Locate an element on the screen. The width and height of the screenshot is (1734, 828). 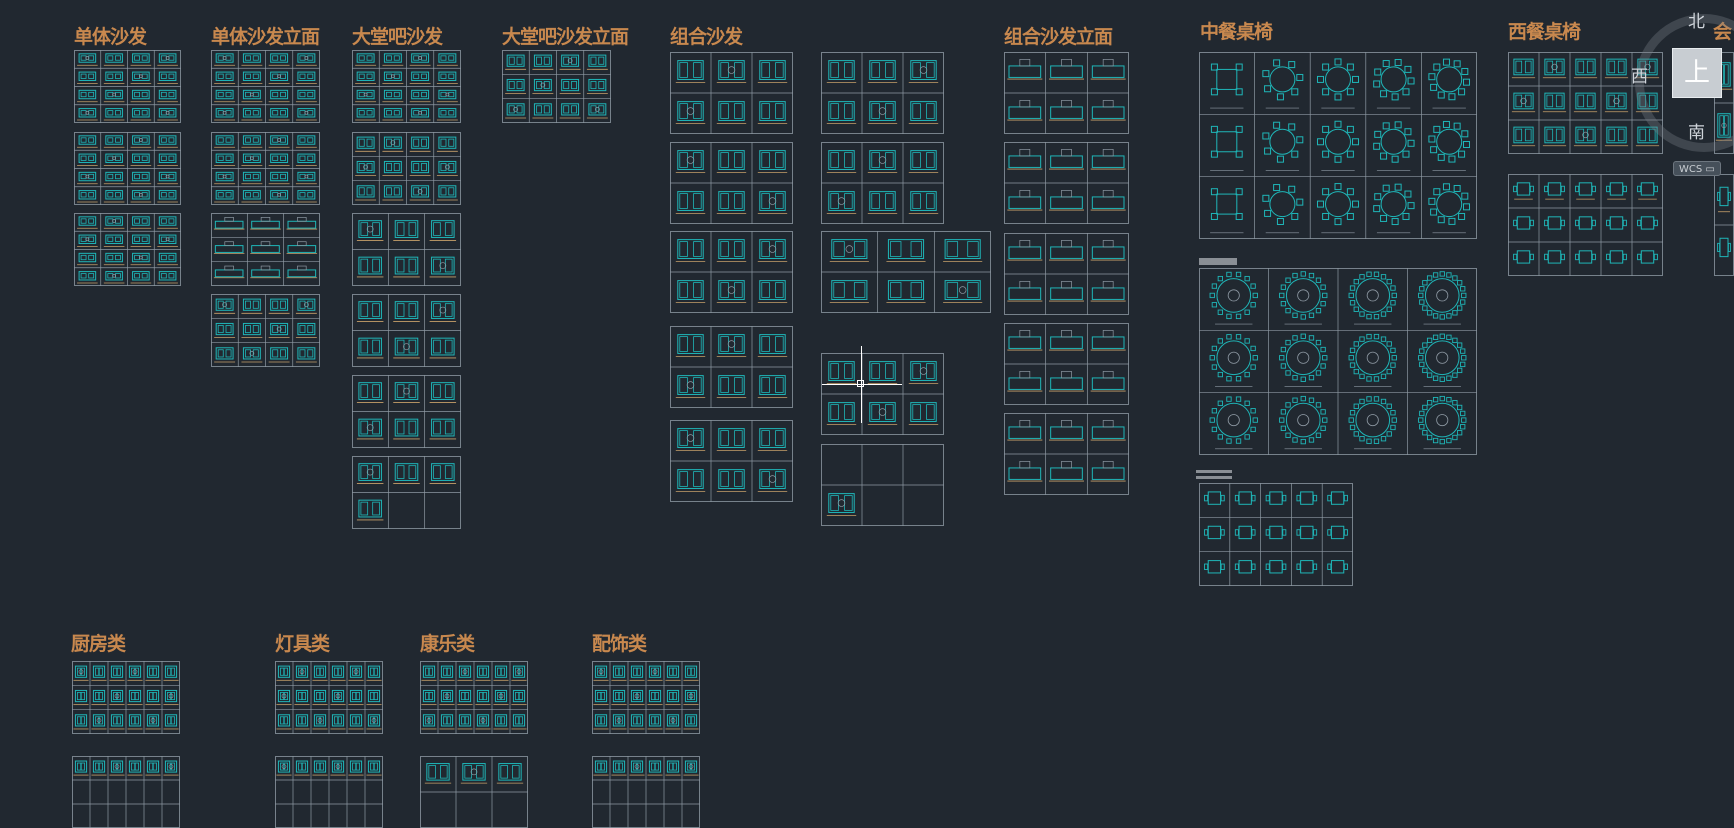
viewcube: 北 西 南 上 WCS ▭ is located at coordinates (1679, 88).